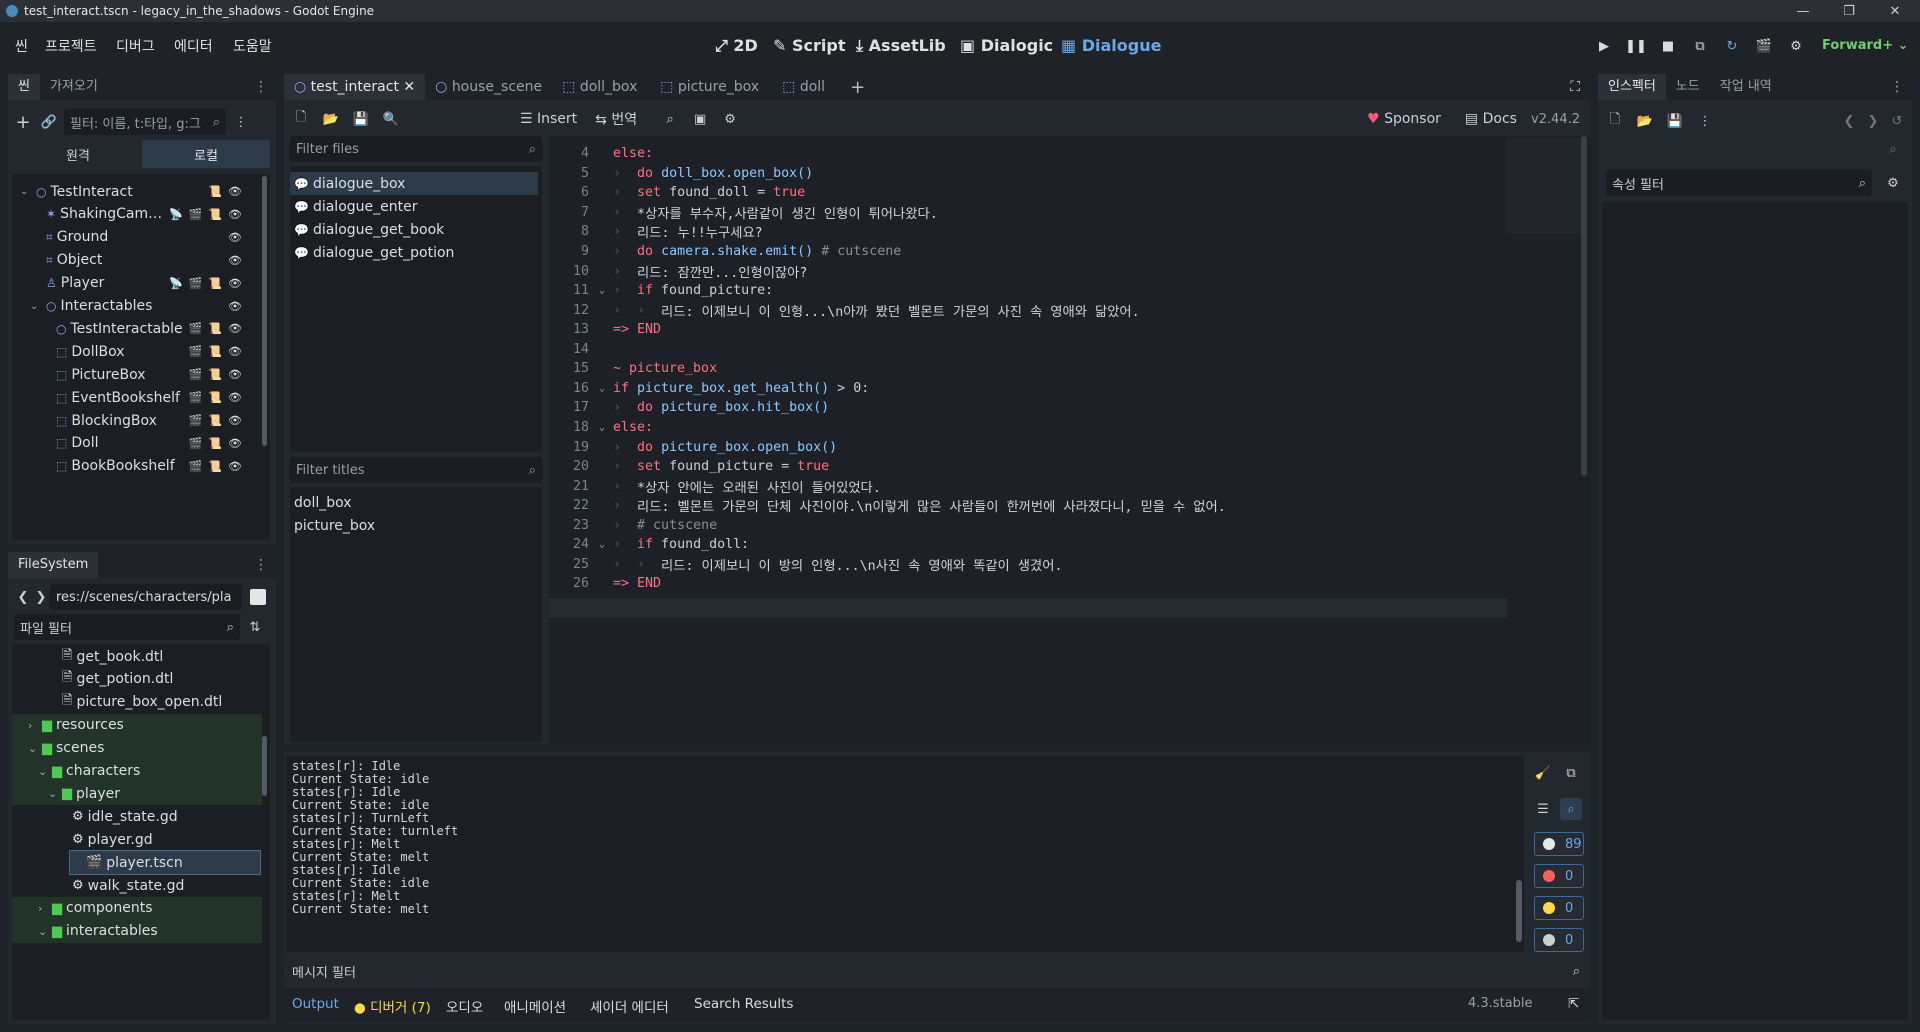 The height and width of the screenshot is (1032, 1920). I want to click on load-resource-icon: 📂, so click(1645, 121).